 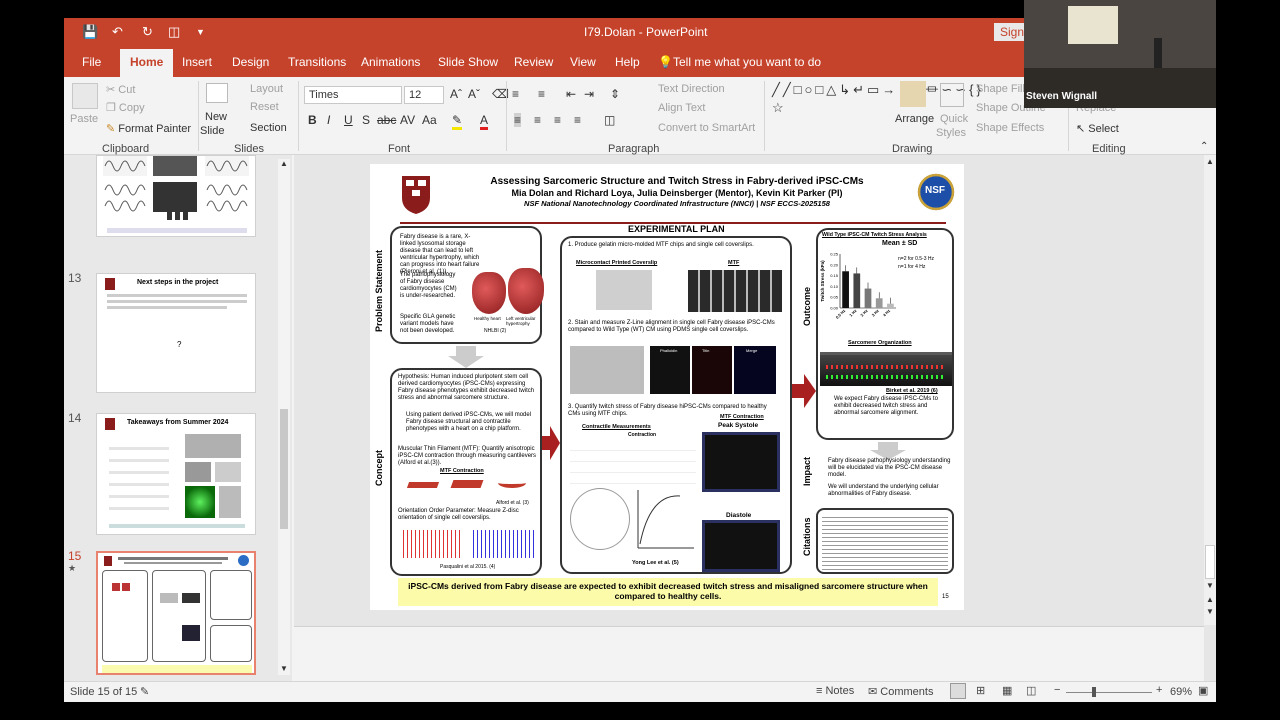 What do you see at coordinates (176, 474) in the screenshot?
I see `thumbnail-slide-14: Takeaways from Summer 2024` at bounding box center [176, 474].